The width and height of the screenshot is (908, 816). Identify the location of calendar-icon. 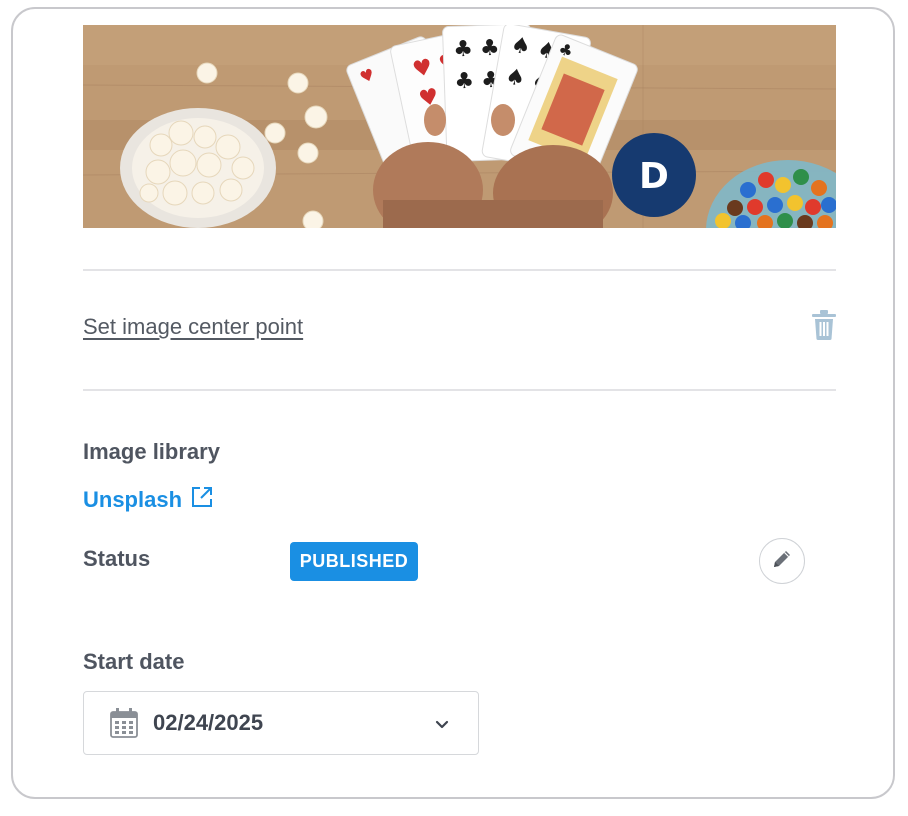
(124, 725).